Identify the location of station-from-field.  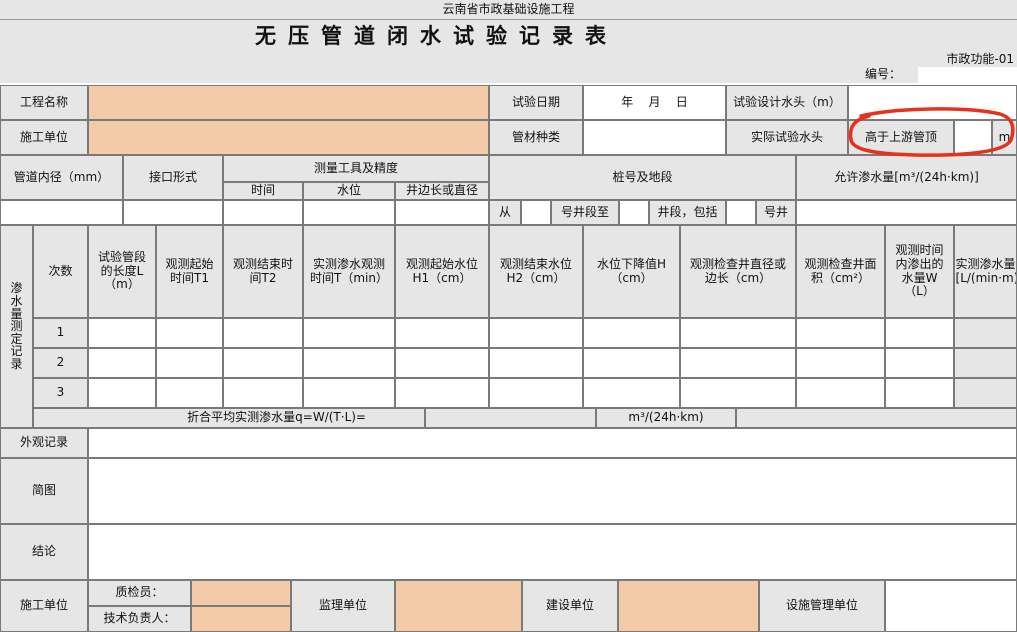
(536, 212).